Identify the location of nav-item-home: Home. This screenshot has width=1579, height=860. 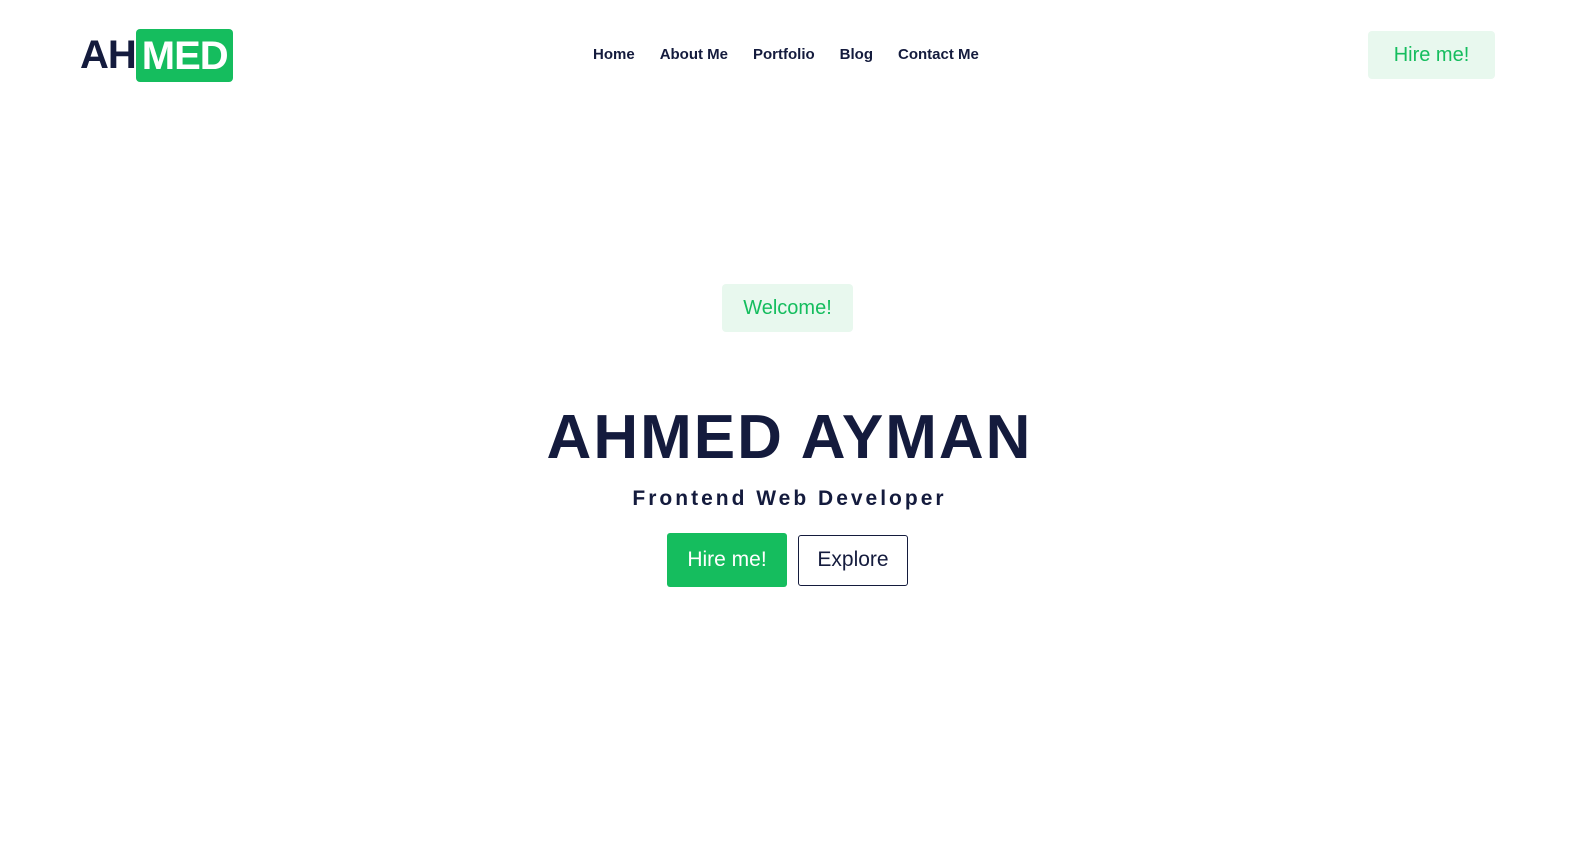
(614, 55).